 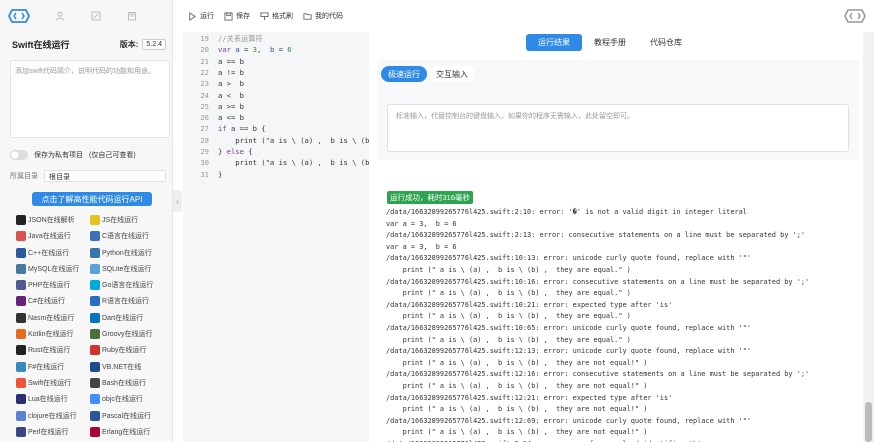 What do you see at coordinates (421, 223) in the screenshot?
I see `output-line: var a = 3, b = 6` at bounding box center [421, 223].